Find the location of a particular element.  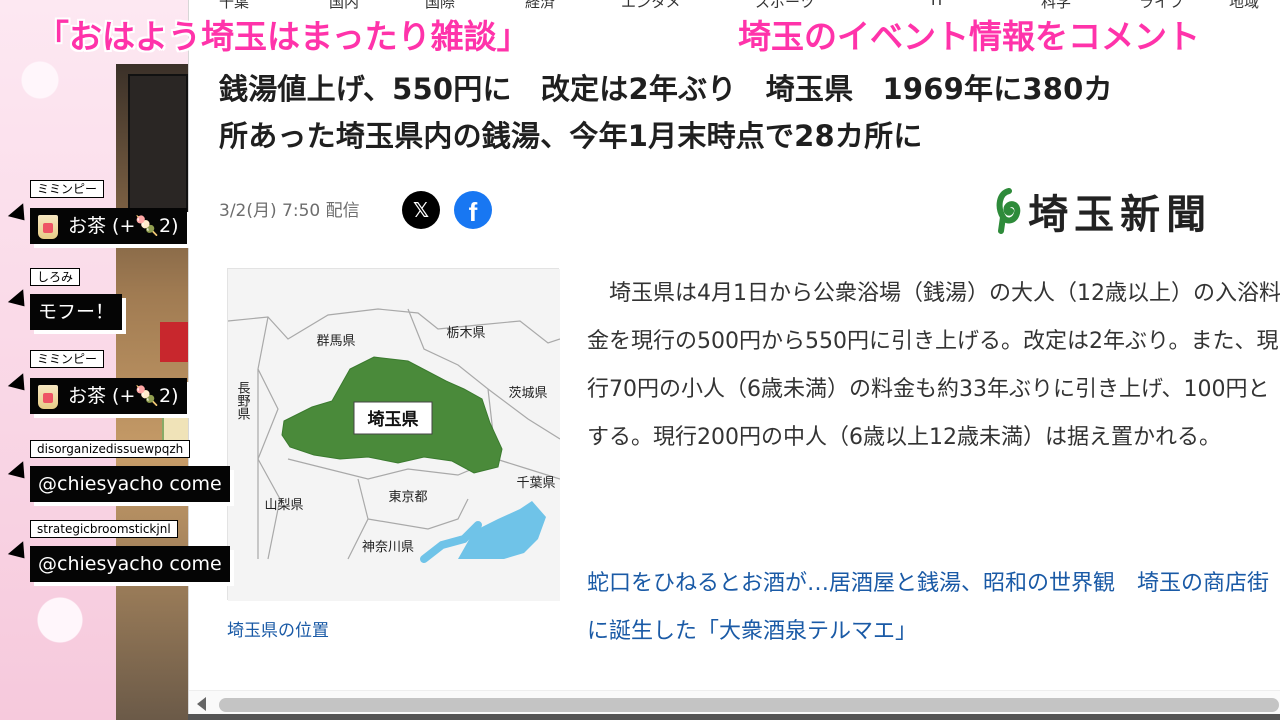

map-label-kanagawa: 神奈川県 is located at coordinates (388, 547).